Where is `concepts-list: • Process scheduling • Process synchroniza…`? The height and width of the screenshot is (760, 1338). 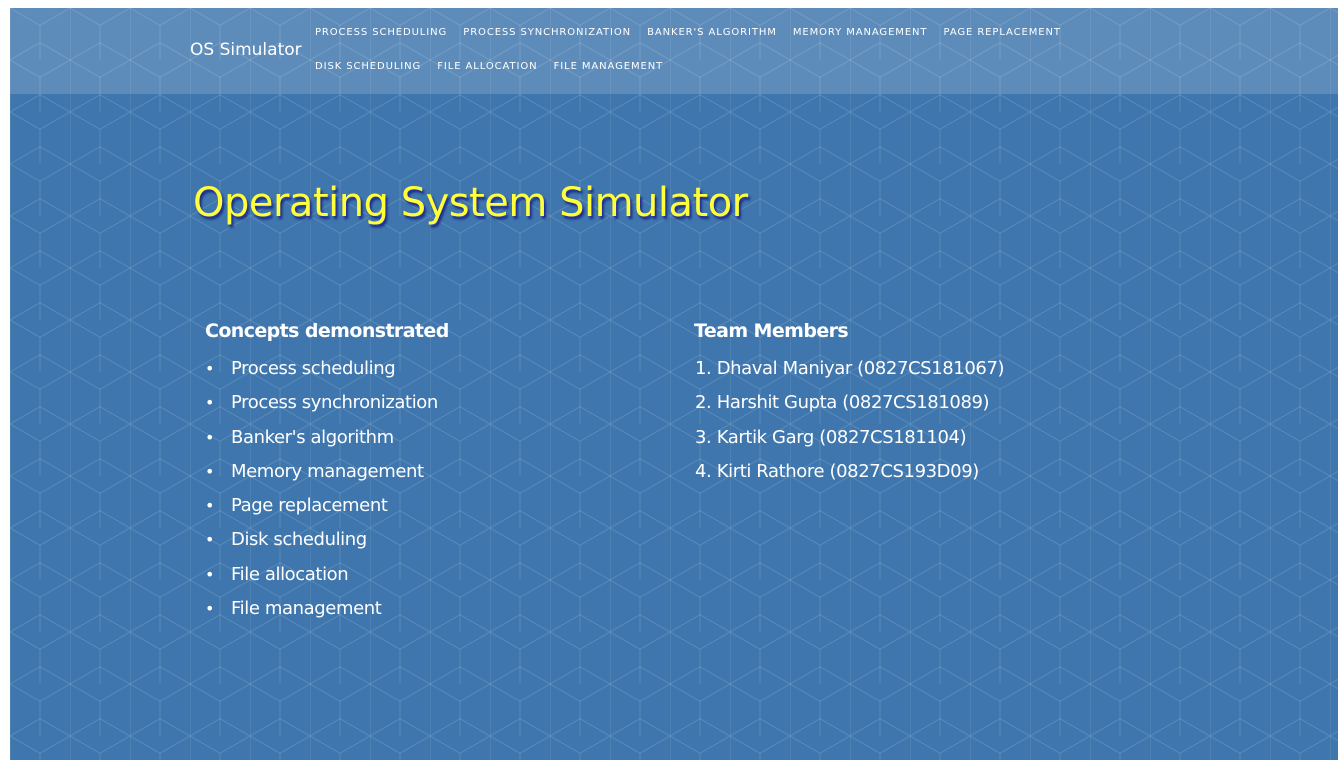
concepts-list: • Process scheduling • Process synchroniza… is located at coordinates (321, 489).